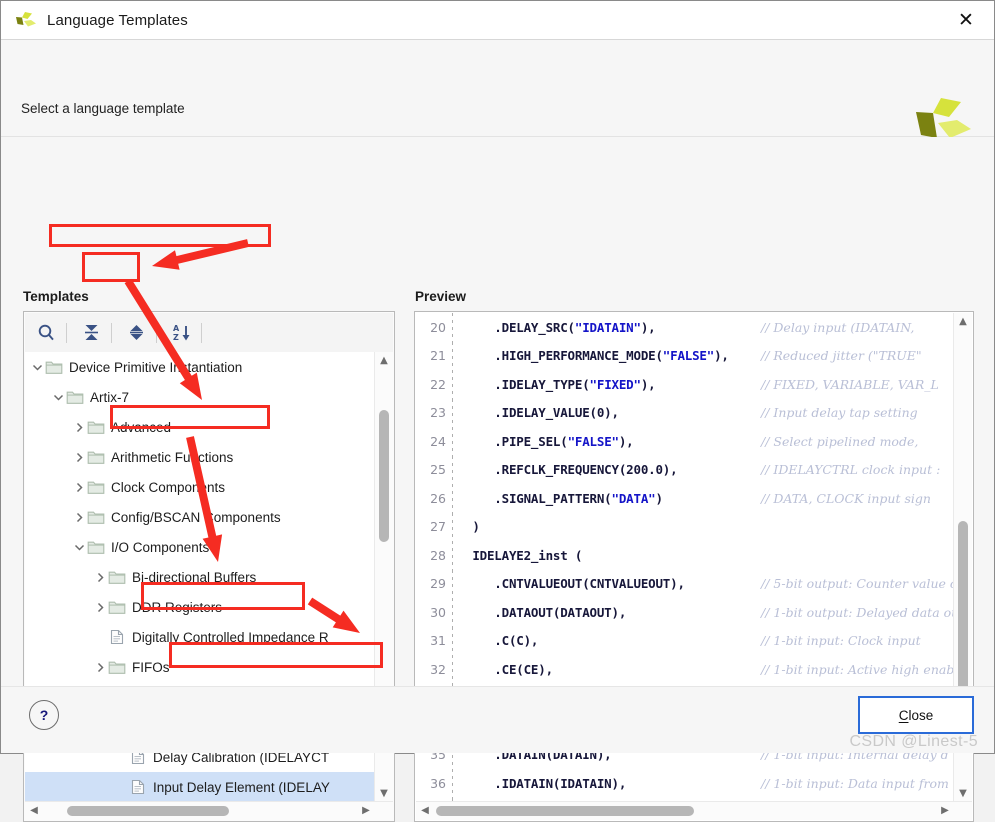  What do you see at coordinates (921, 715) in the screenshot?
I see `close-label-rest: lose` at bounding box center [921, 715].